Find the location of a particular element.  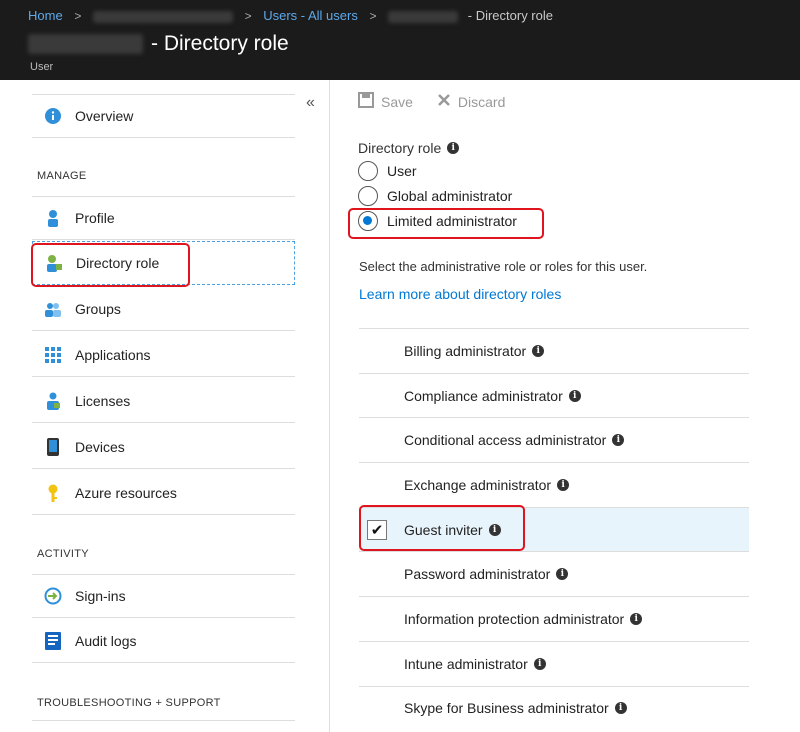

directory-role-label: Directory role i is located at coordinates (558, 148).